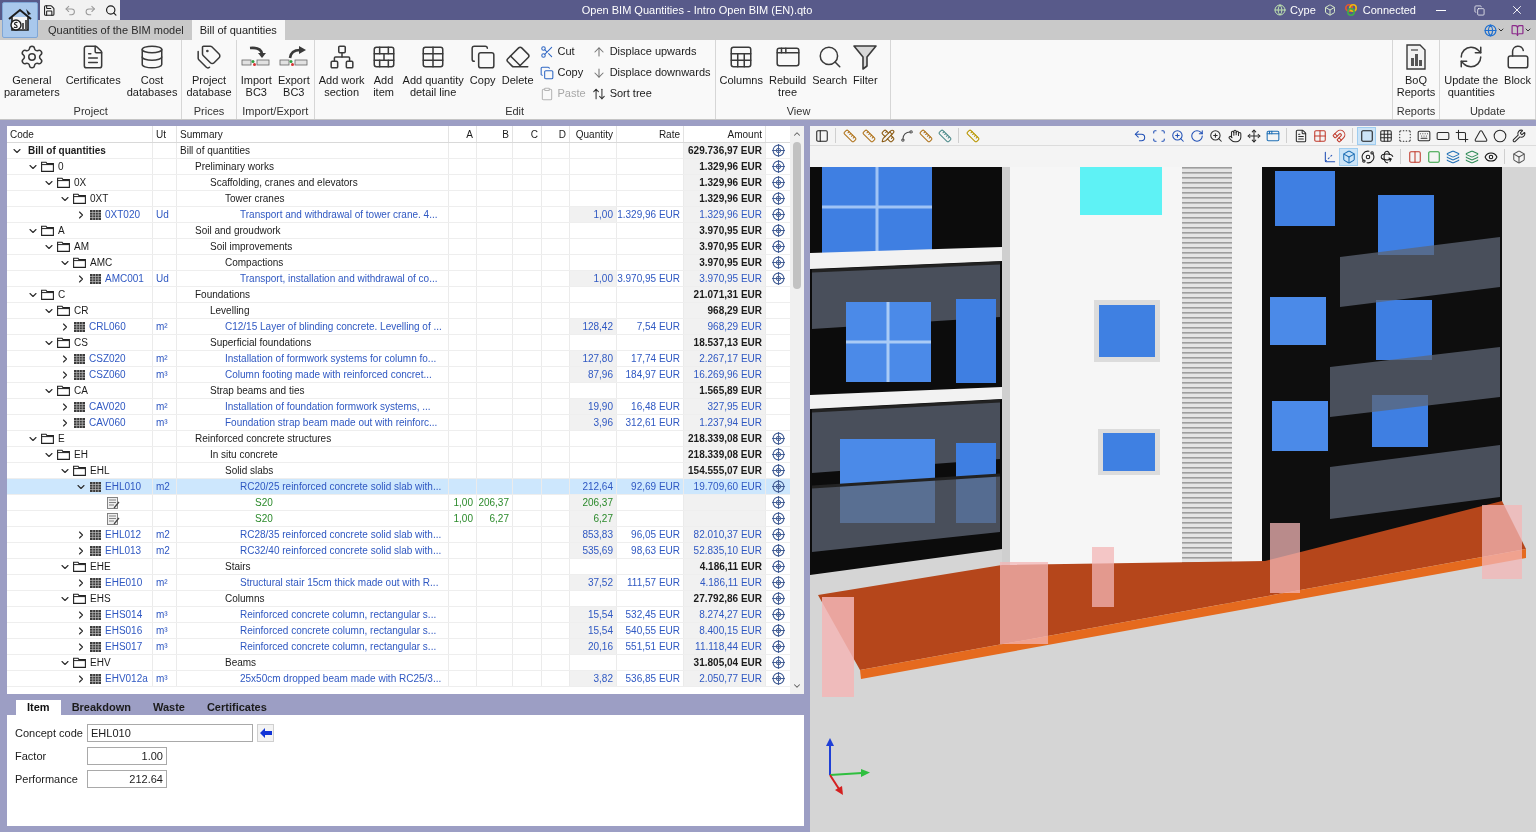  I want to click on table-row: 0 Preliminary works 1.329,96 EUR, so click(398, 167).